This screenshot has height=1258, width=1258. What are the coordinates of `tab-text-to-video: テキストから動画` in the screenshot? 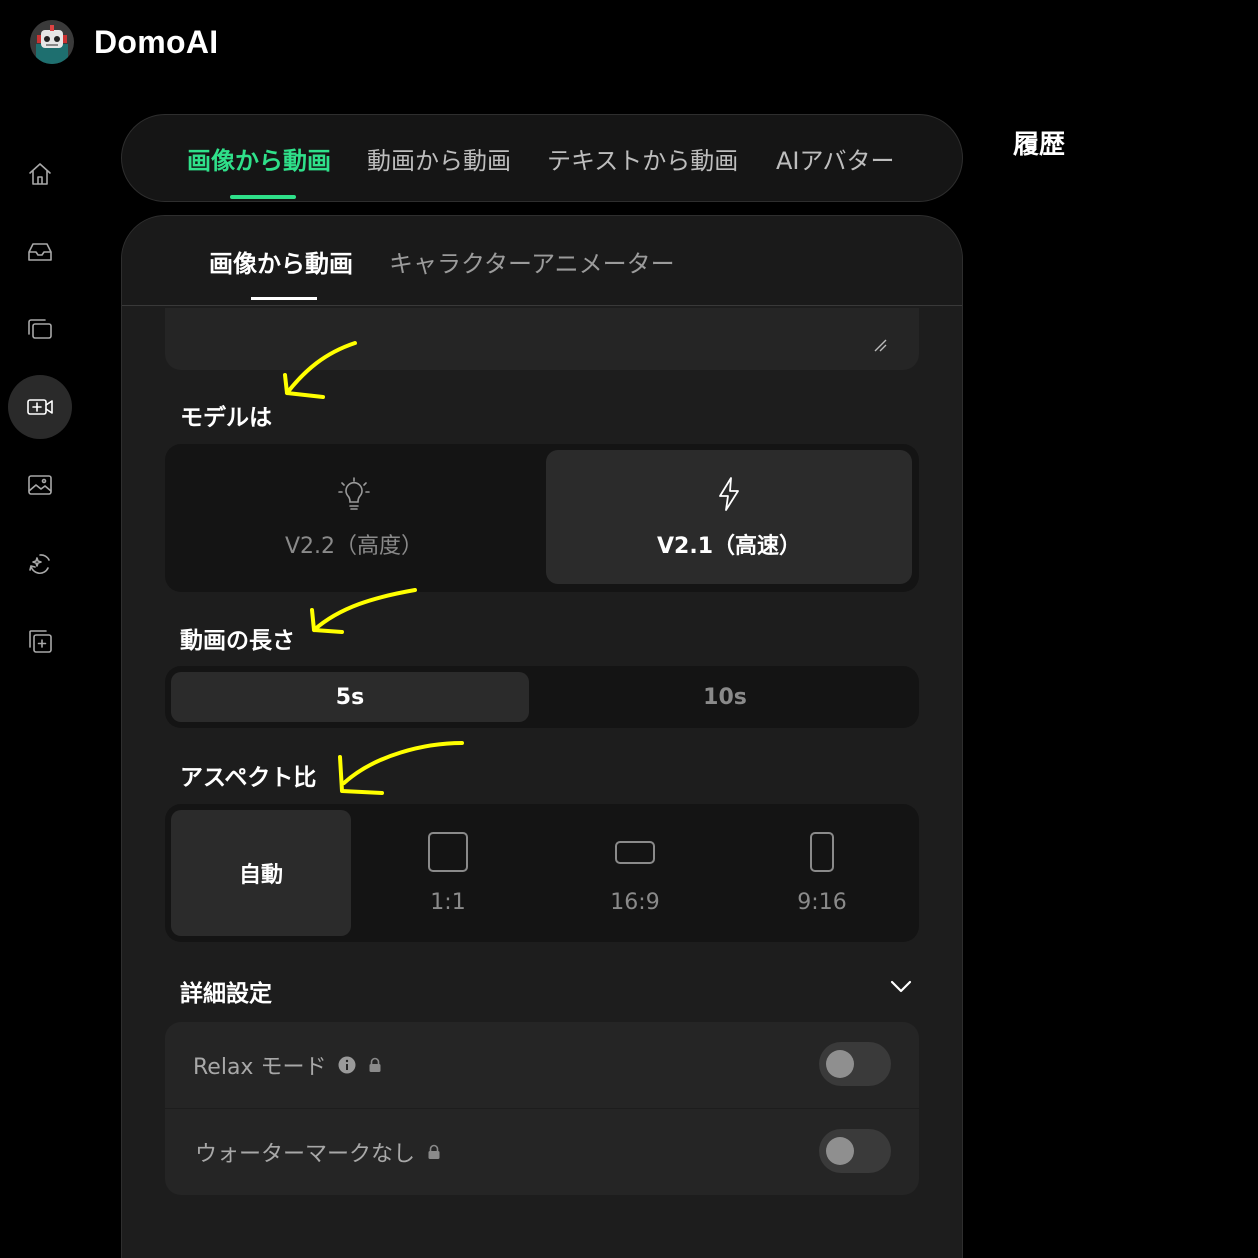 It's located at (642, 158).